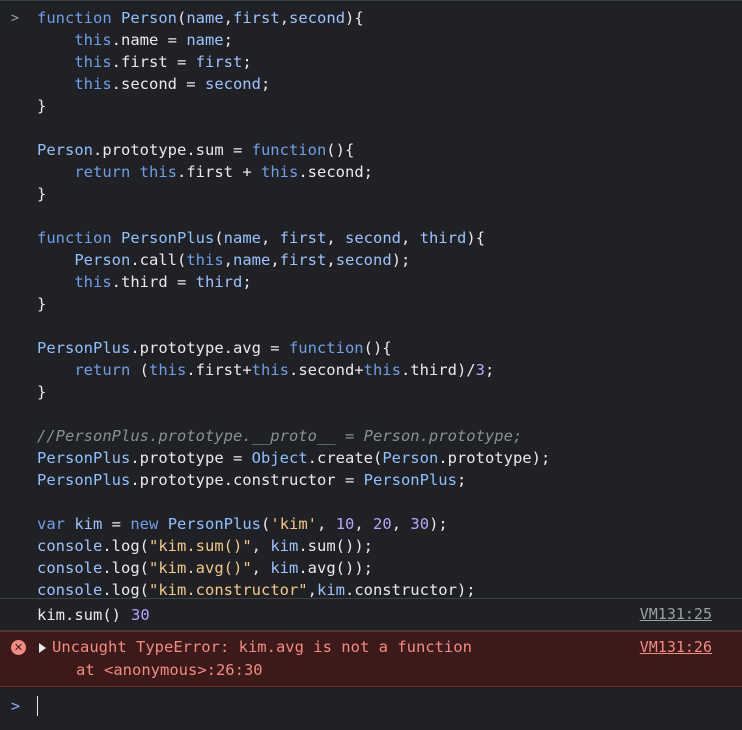 The image size is (742, 730). What do you see at coordinates (410, 590) in the screenshot?
I see `code-token: .constructor);` at bounding box center [410, 590].